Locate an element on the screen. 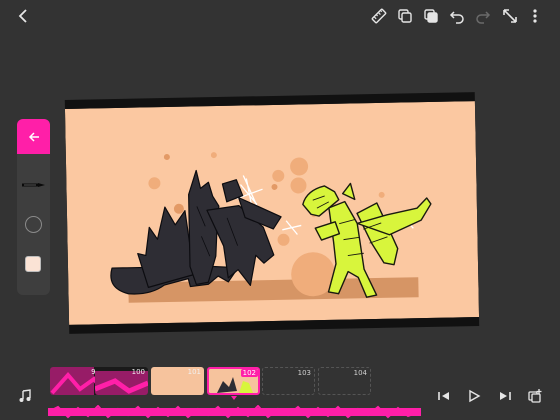 The height and width of the screenshot is (420, 560). frame-number: 103 is located at coordinates (304, 373).